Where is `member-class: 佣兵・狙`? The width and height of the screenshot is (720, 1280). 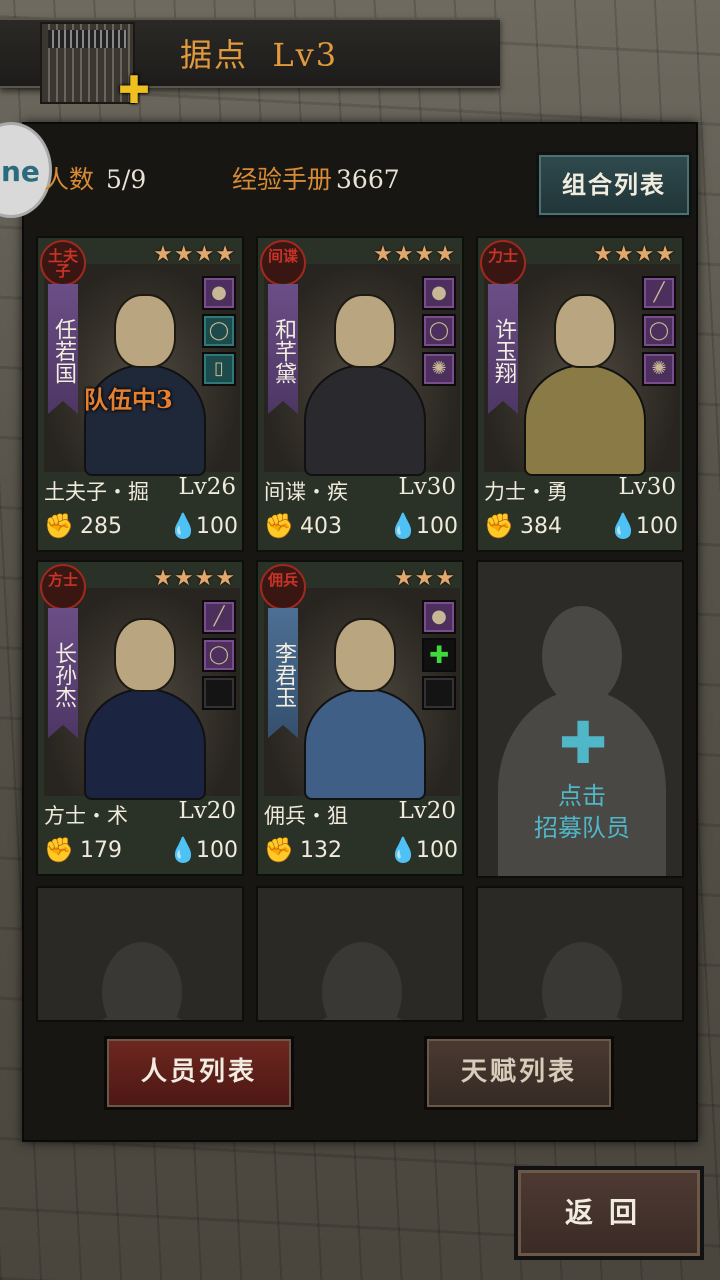
member-class: 佣兵・狙 is located at coordinates (306, 816).